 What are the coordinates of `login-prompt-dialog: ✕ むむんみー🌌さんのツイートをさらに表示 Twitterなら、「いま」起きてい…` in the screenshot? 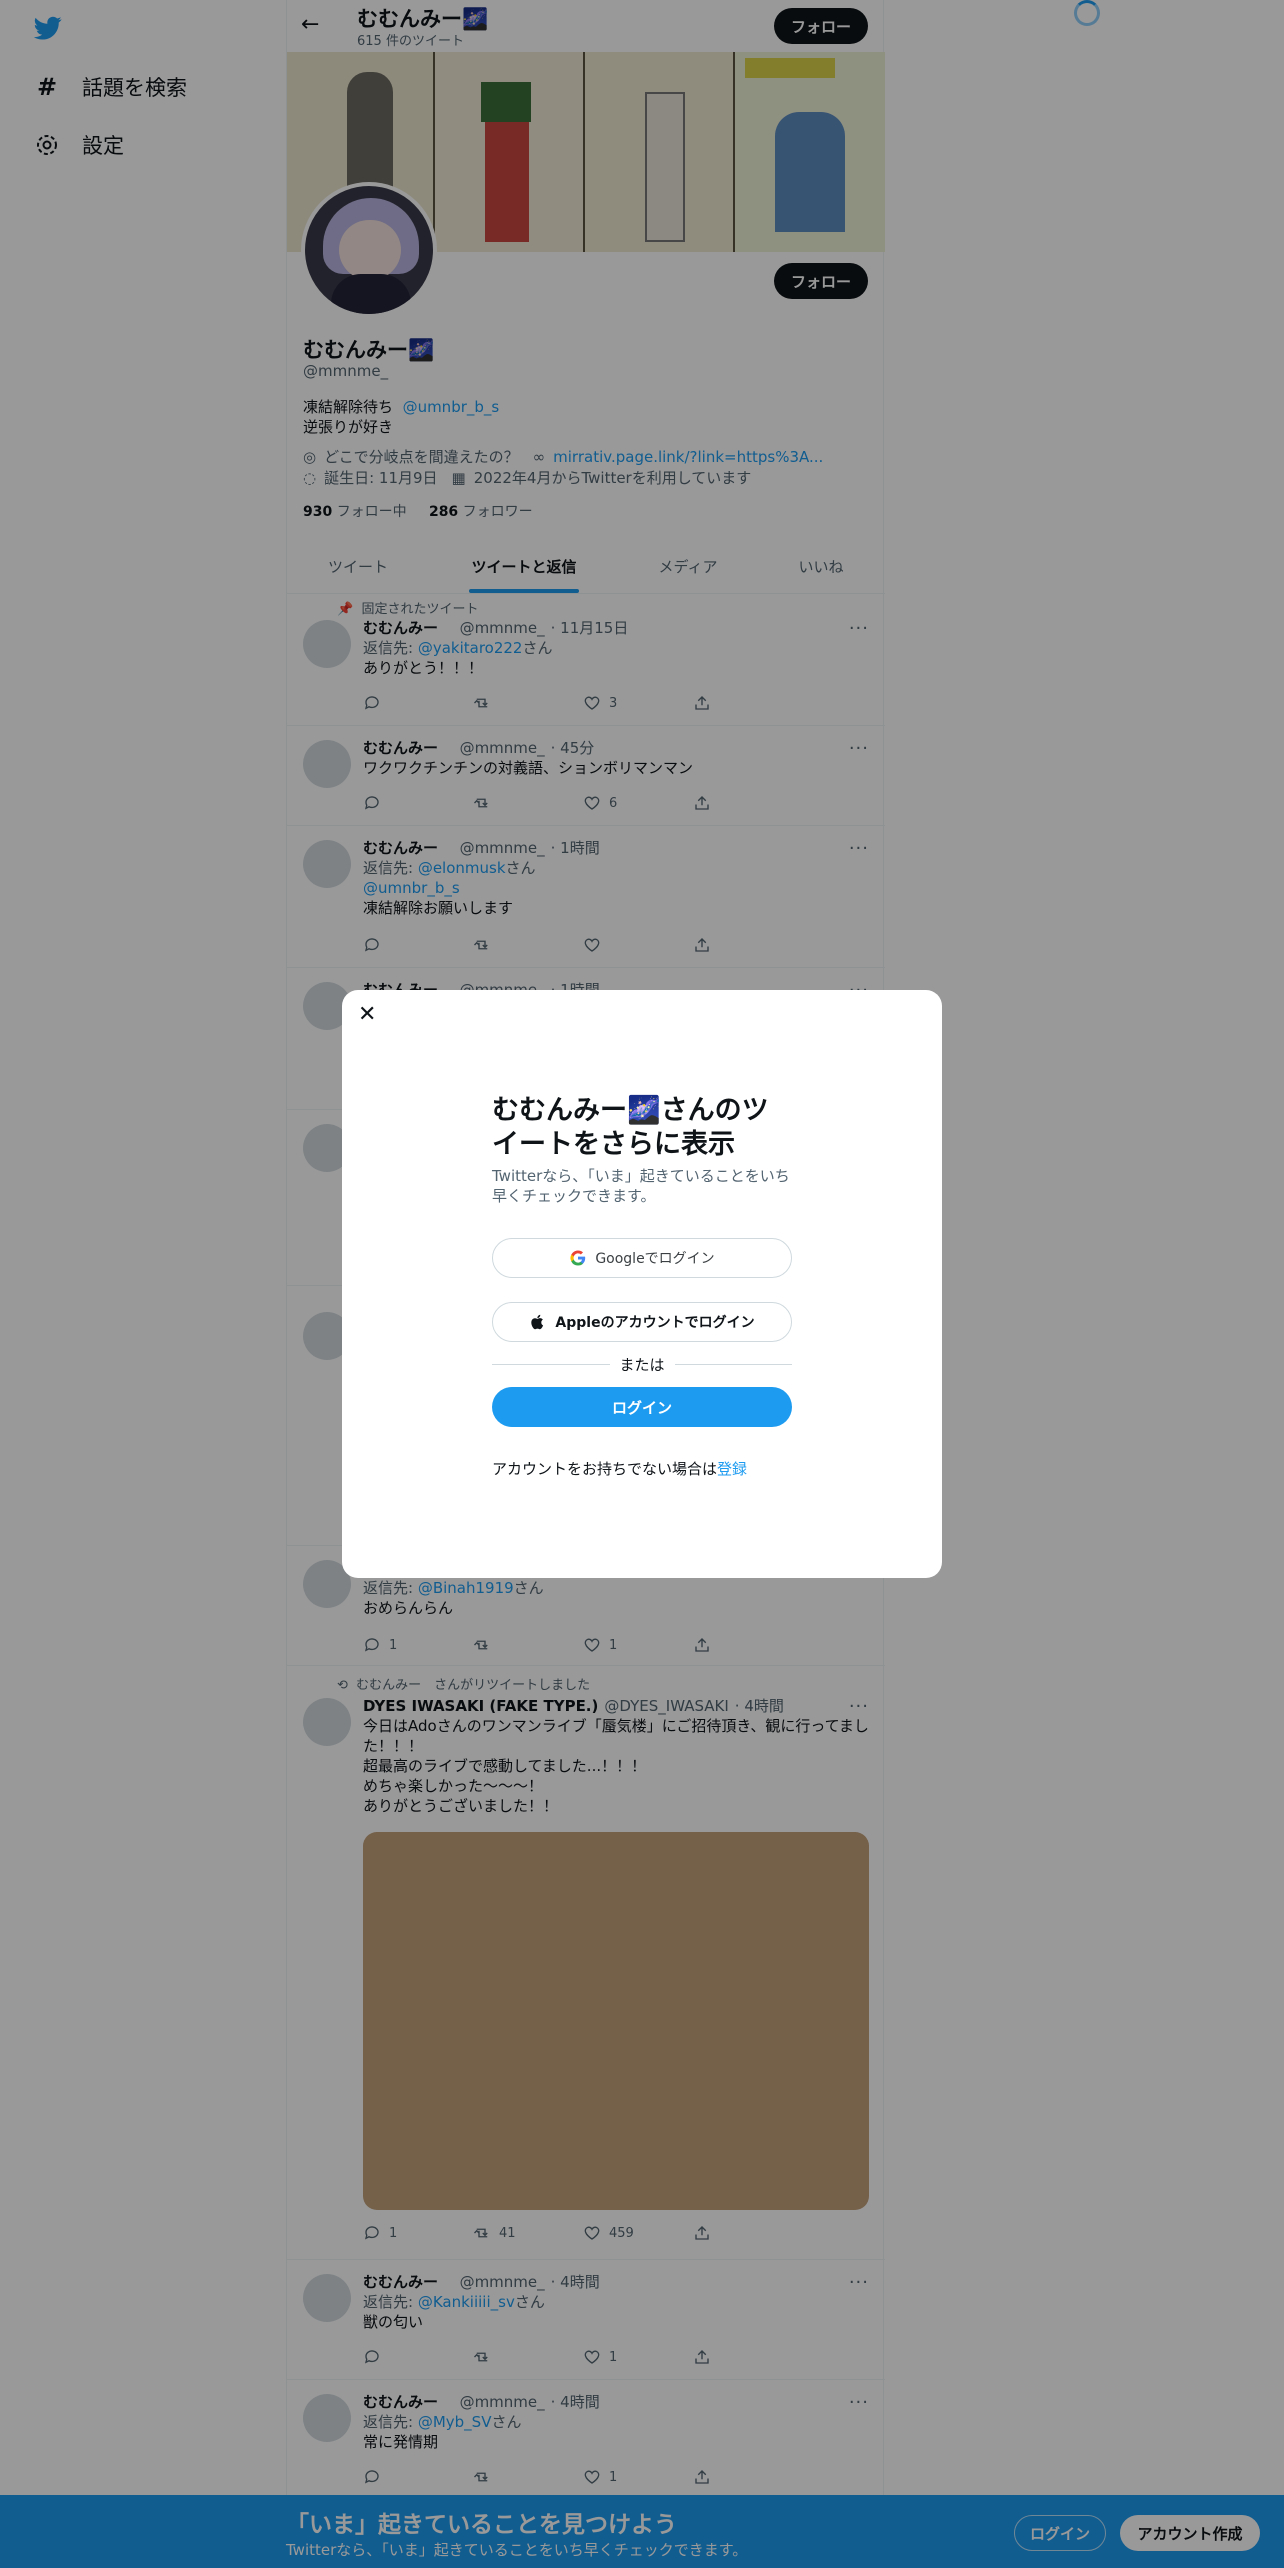 It's located at (642, 1284).